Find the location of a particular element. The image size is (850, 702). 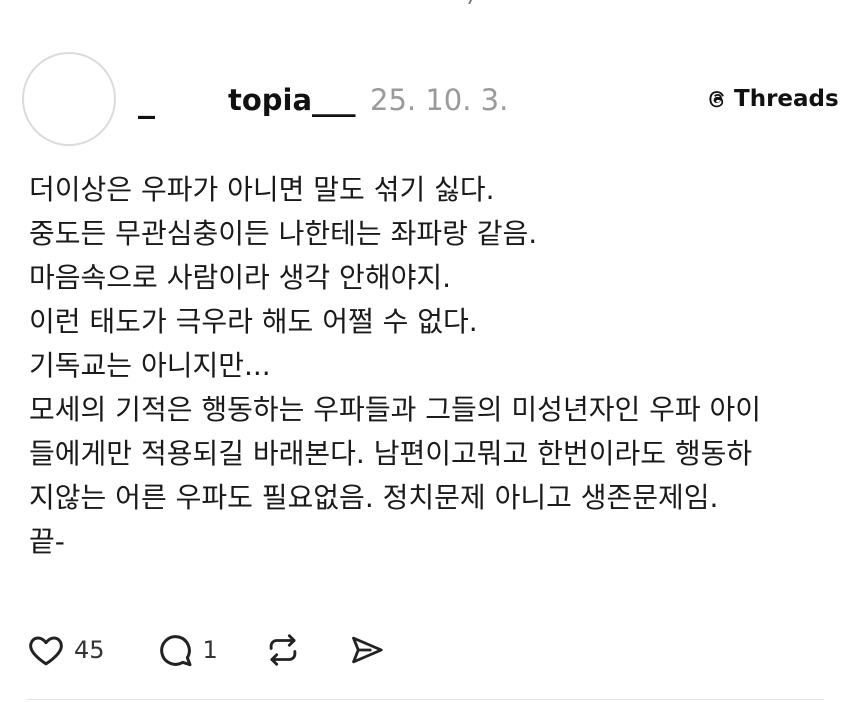

repost-icon is located at coordinates (283, 650).